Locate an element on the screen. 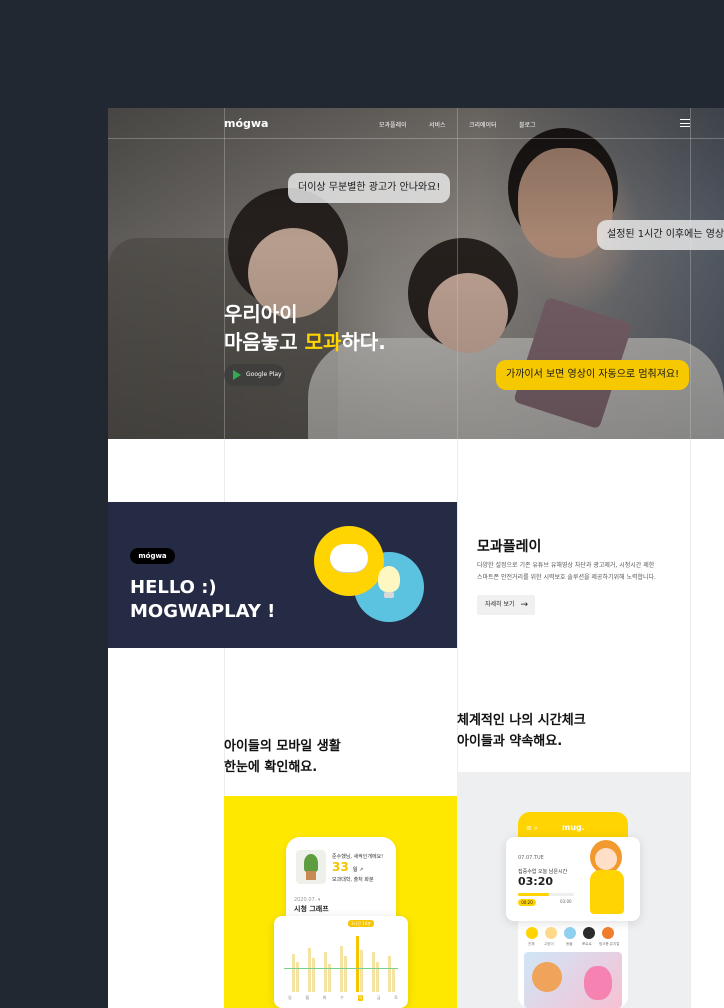  timer-caption: 집중수업 오늘 남은시간 is located at coordinates (543, 872).